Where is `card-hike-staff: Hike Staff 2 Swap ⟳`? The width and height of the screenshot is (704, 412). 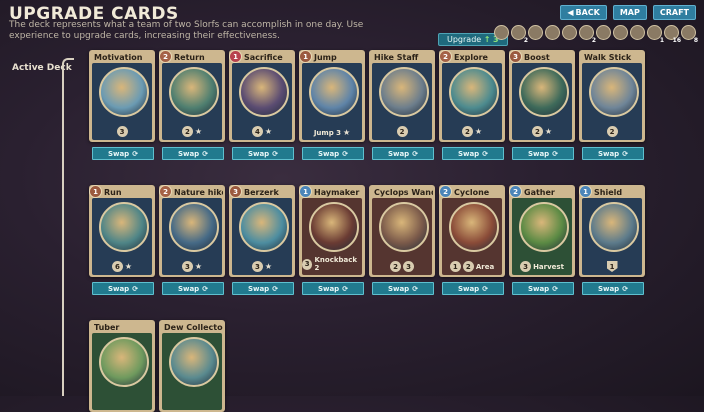 card-hike-staff: Hike Staff 2 Swap ⟳ is located at coordinates (402, 105).